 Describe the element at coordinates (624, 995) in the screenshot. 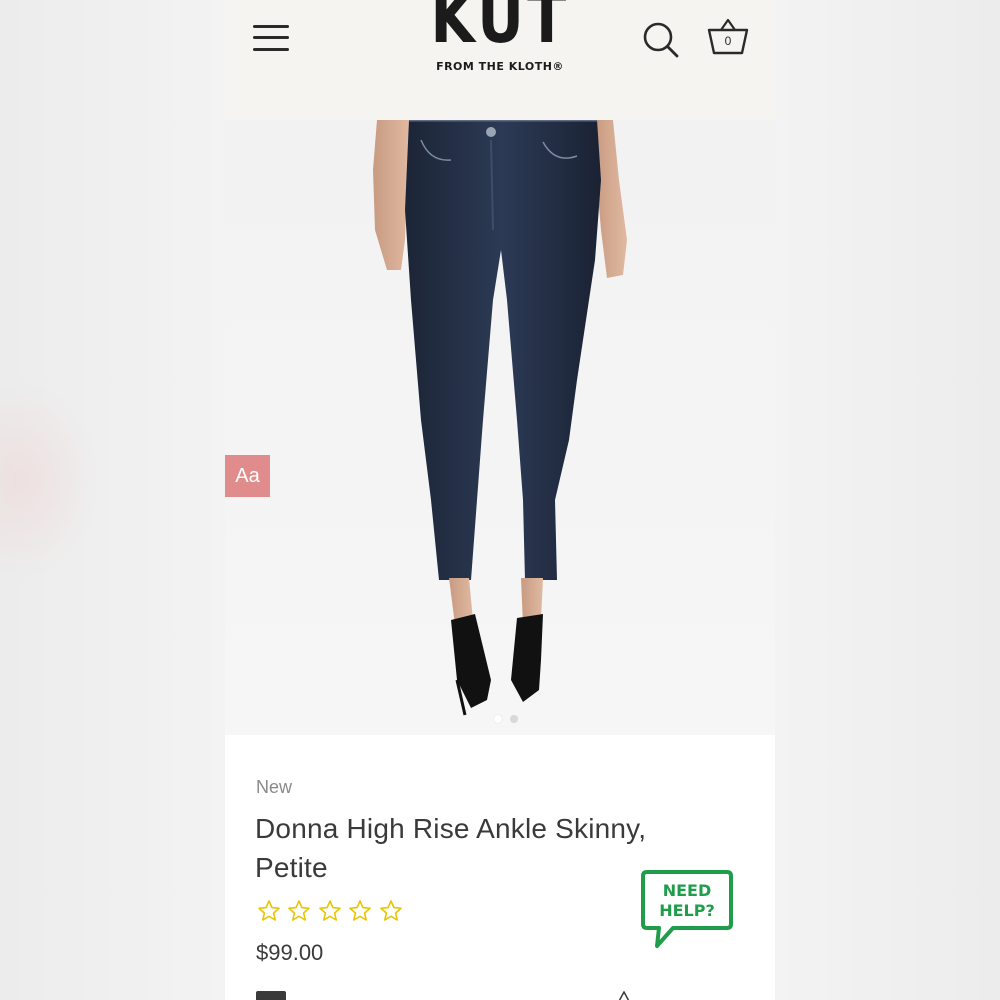

I see `share-icon` at that location.